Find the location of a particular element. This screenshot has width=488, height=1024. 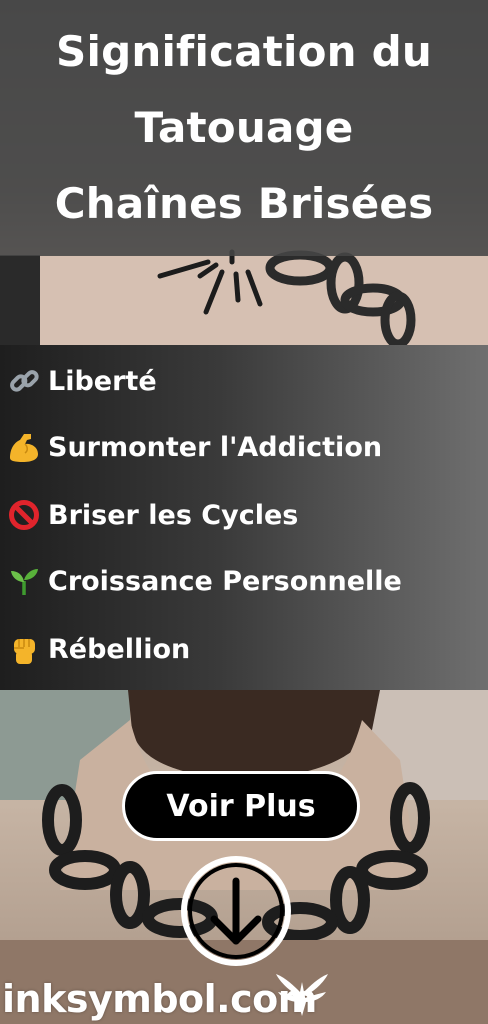

list-item-label: Croissance Personnelle is located at coordinates (225, 581).